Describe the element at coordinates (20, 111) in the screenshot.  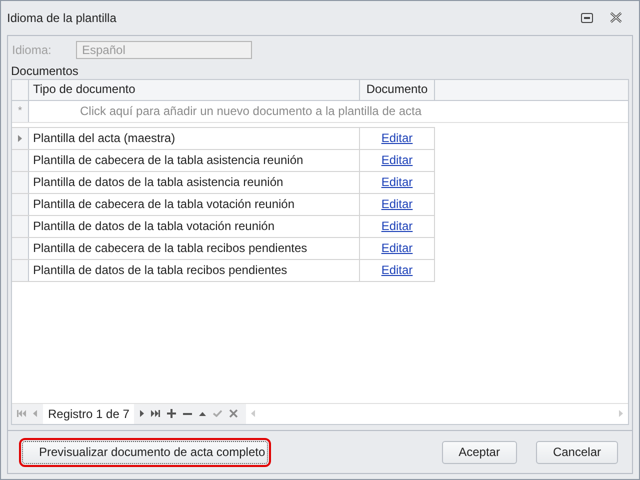
I see `new-row-marker: *` at that location.